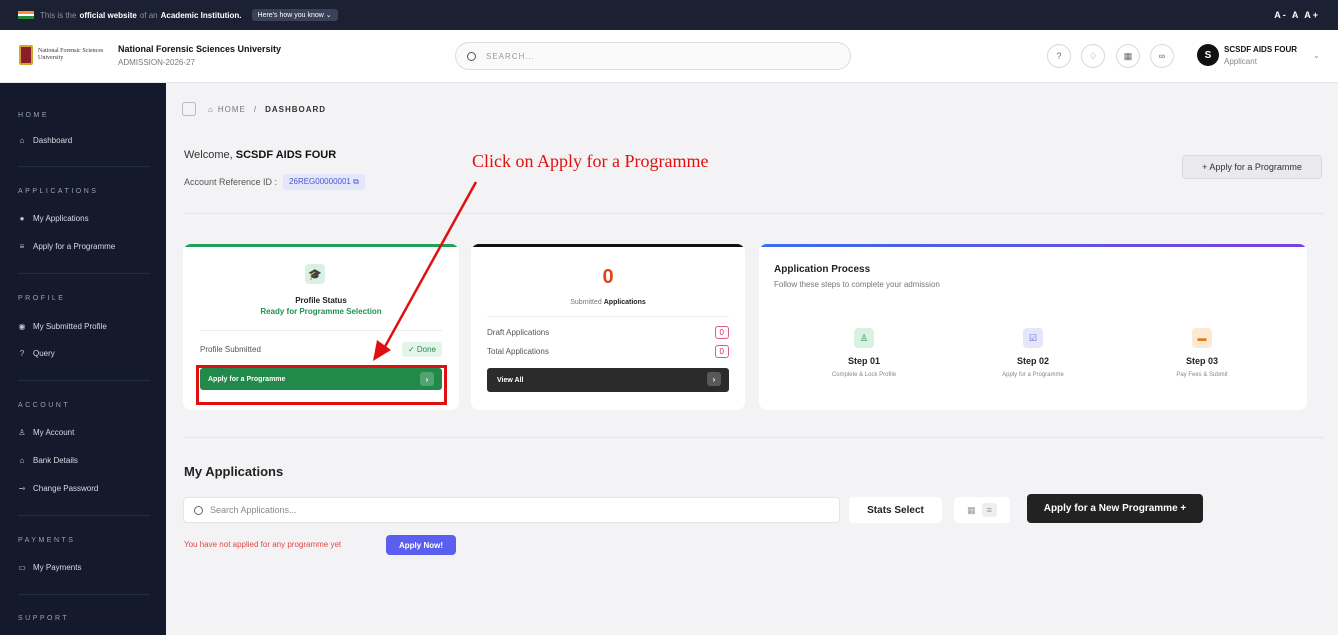 The image size is (1338, 635). What do you see at coordinates (864, 338) in the screenshot?
I see `user-plus-icon: ♙` at bounding box center [864, 338].